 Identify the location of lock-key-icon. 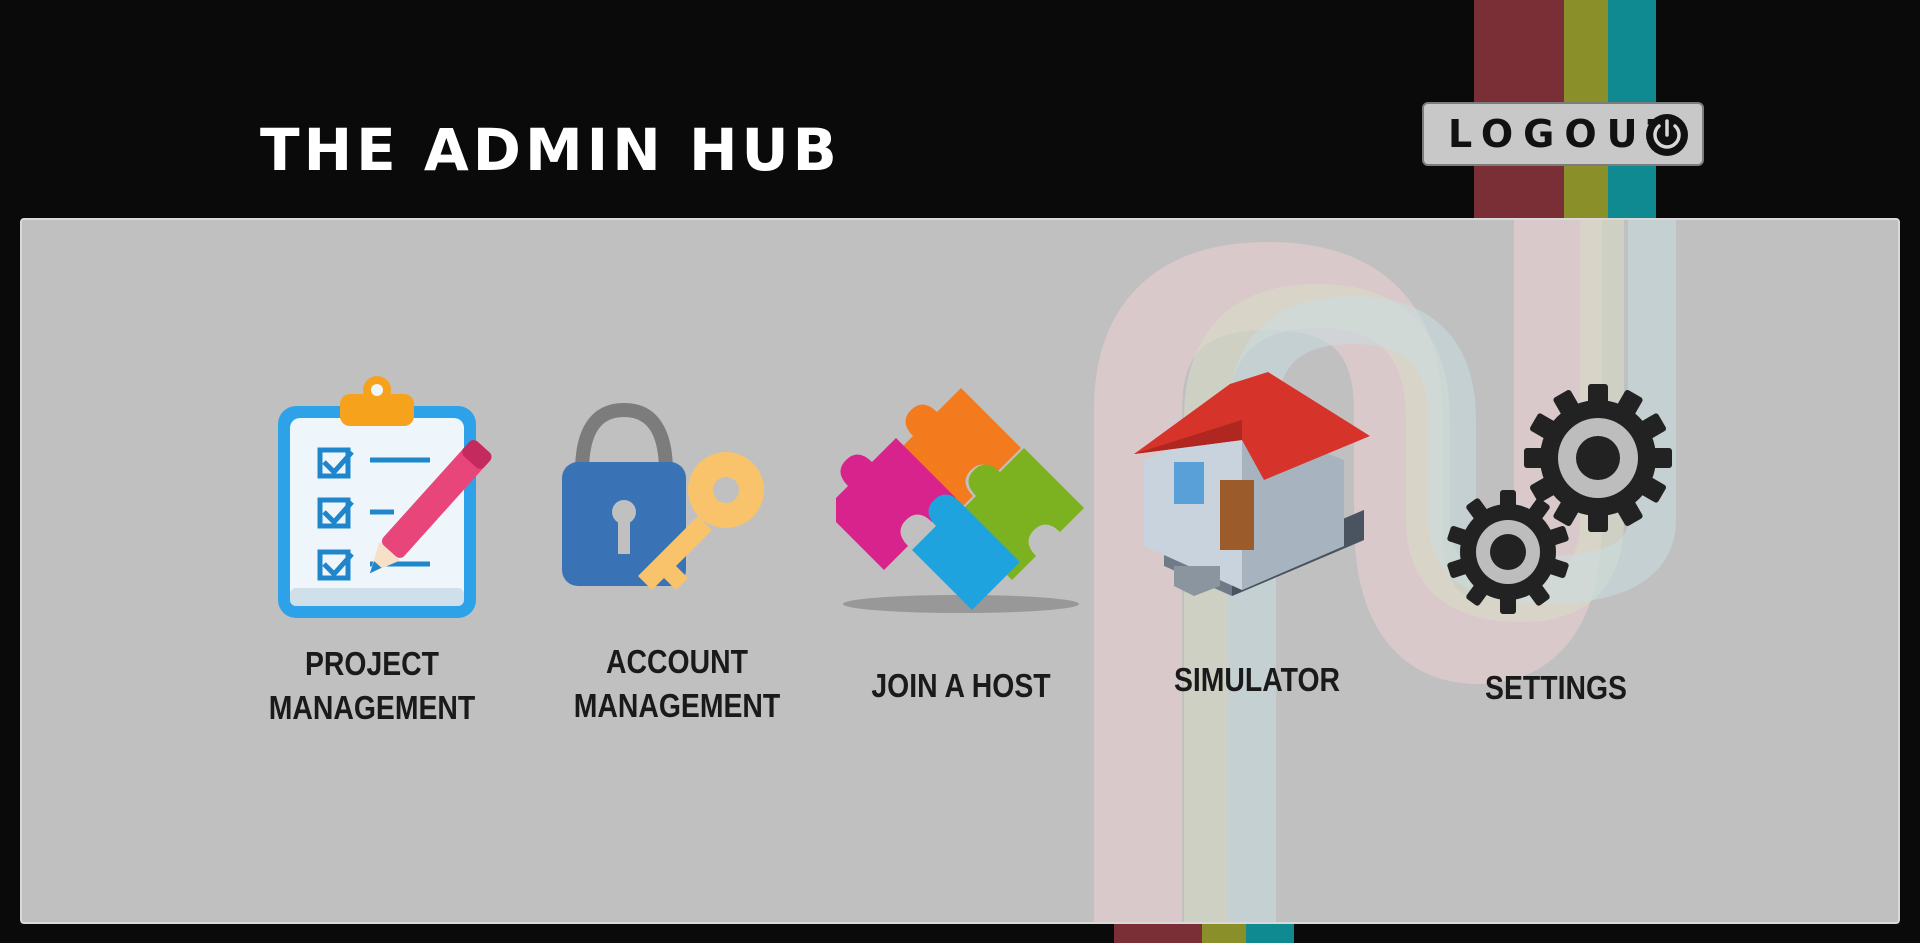
(663, 496).